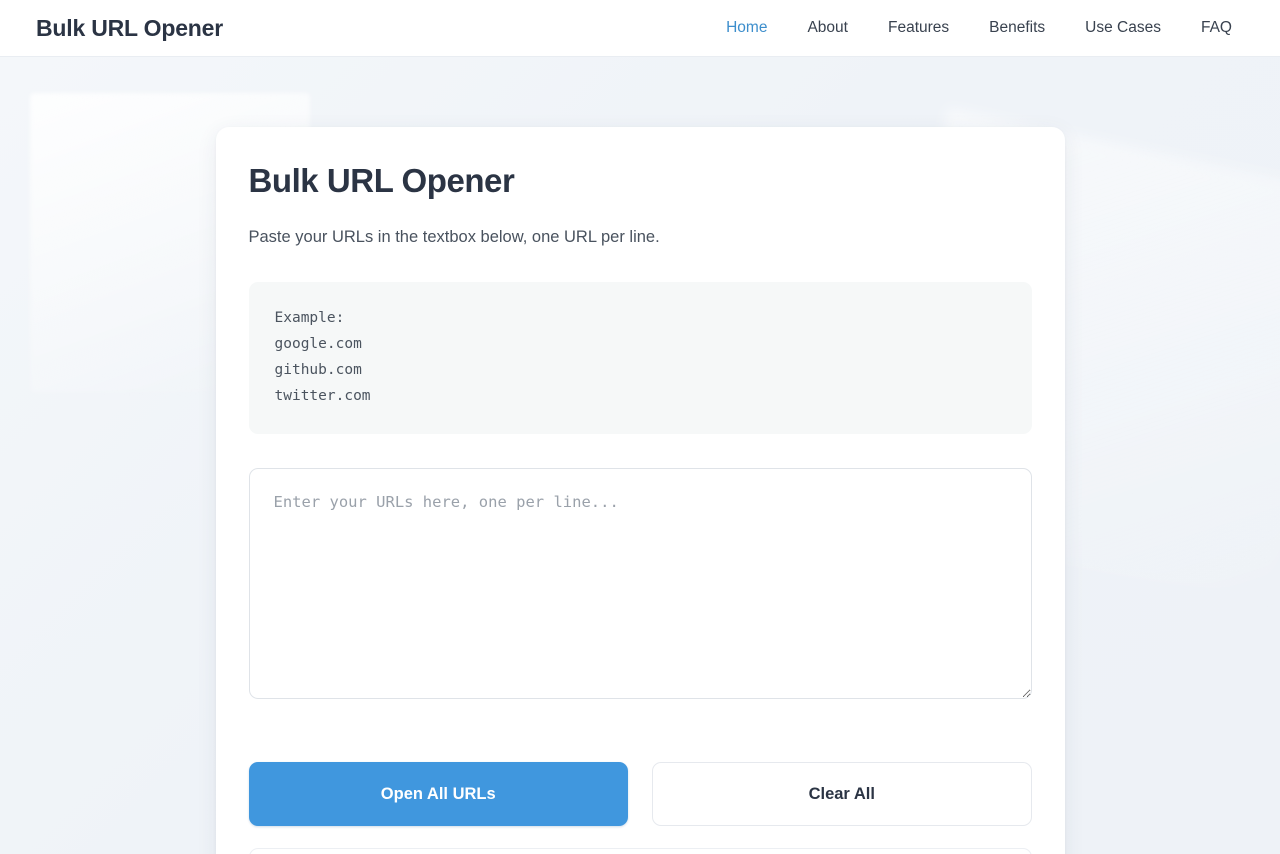 This screenshot has height=854, width=1280. I want to click on example-label: Example:, so click(309, 318).